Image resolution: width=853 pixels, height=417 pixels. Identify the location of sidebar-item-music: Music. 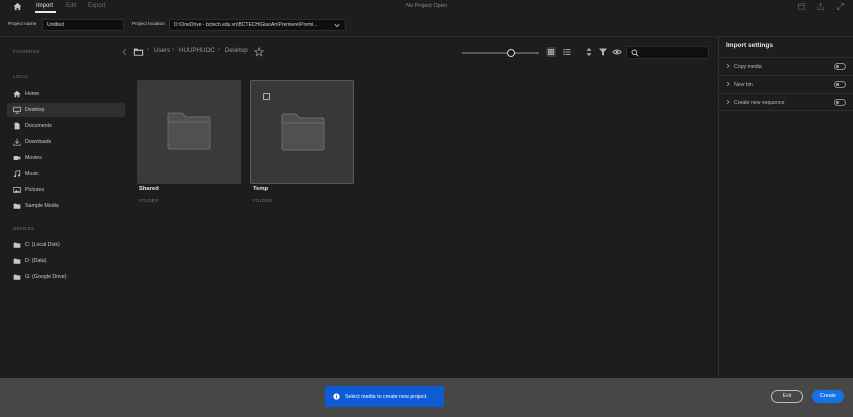
(66, 174).